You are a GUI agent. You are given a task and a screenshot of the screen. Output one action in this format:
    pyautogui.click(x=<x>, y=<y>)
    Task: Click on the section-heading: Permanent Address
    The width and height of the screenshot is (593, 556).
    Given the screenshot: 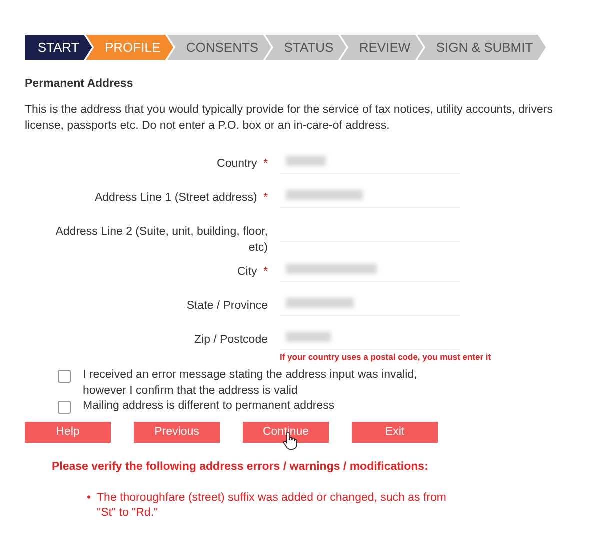 What is the action you would take?
    pyautogui.click(x=79, y=84)
    